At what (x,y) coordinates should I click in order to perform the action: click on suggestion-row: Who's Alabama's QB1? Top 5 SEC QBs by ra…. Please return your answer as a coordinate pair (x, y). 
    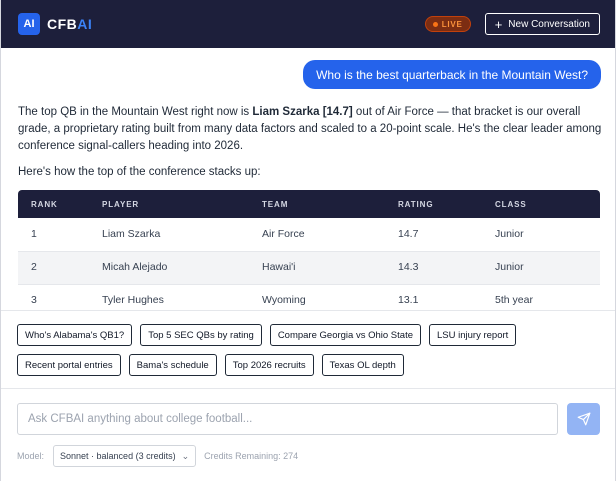
    Looking at the image, I should click on (309, 335).